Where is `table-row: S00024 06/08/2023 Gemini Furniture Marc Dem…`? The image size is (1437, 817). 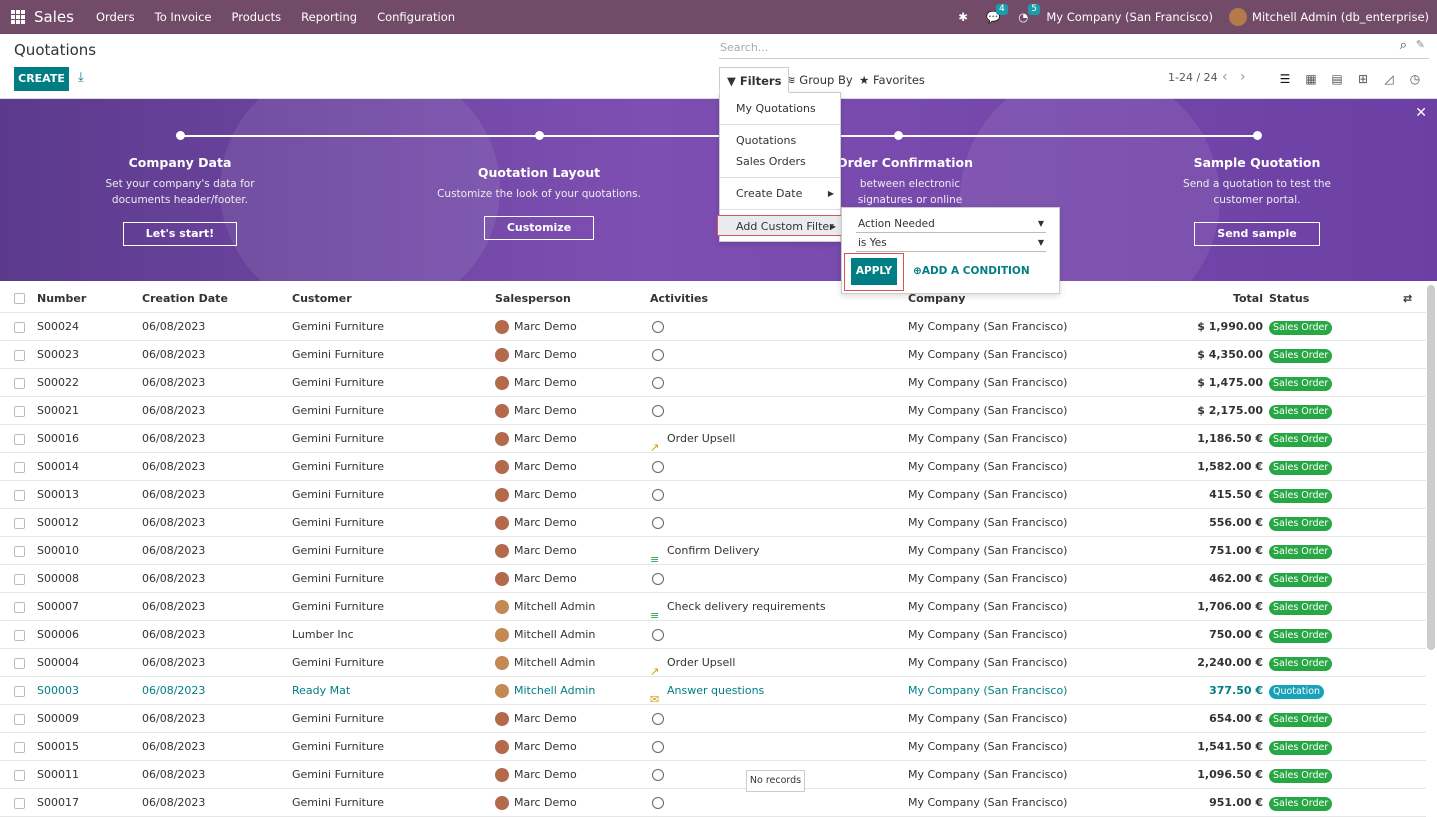 table-row: S00024 06/08/2023 Gemini Furniture Marc Dem… is located at coordinates (713, 327).